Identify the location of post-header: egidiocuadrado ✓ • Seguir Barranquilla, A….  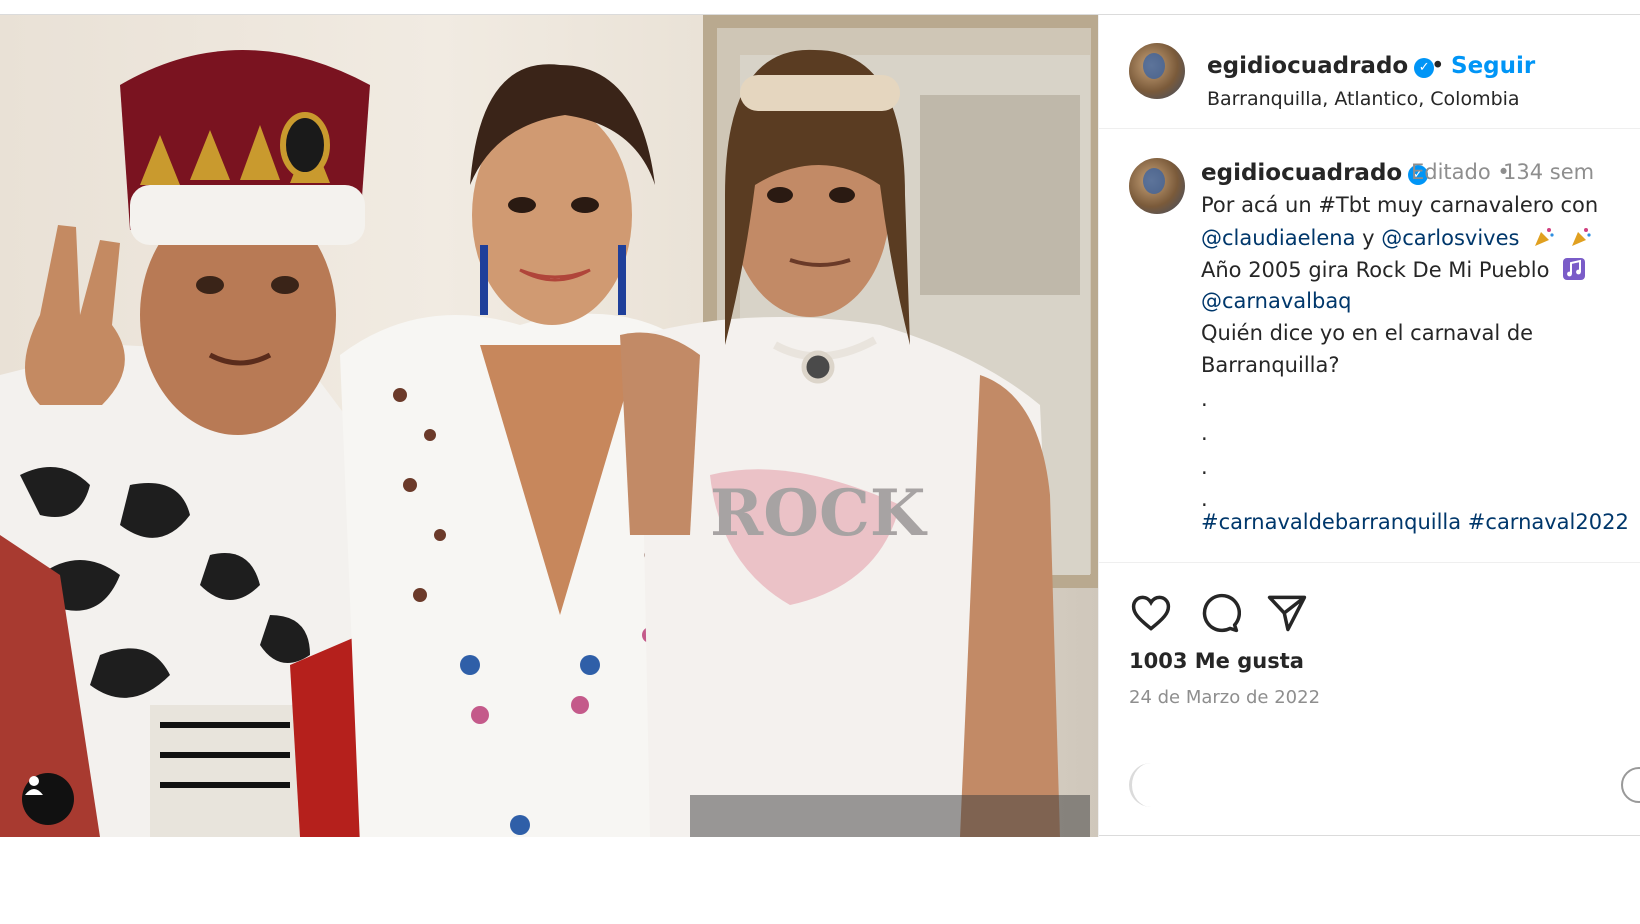
(1369, 72).